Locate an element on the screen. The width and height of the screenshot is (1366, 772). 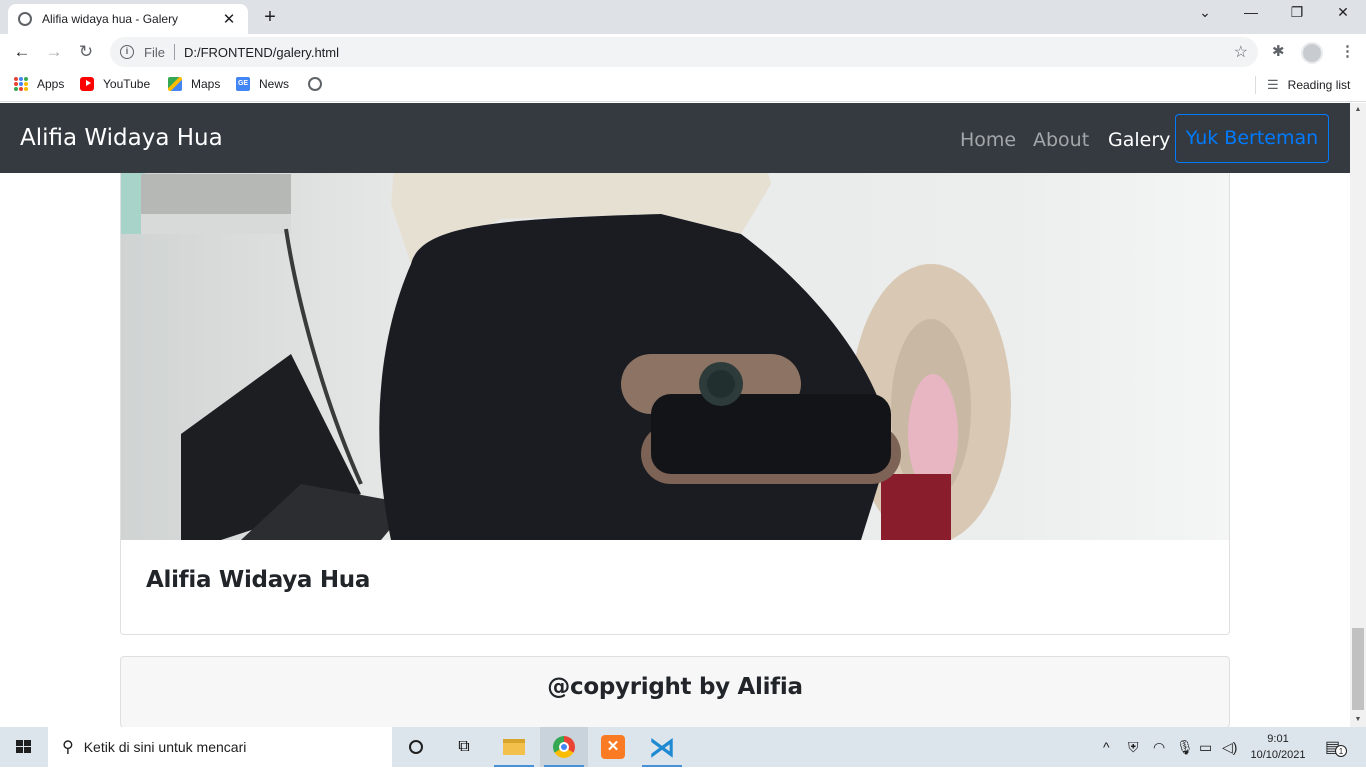
apps-grid-icon is located at coordinates (21, 84).